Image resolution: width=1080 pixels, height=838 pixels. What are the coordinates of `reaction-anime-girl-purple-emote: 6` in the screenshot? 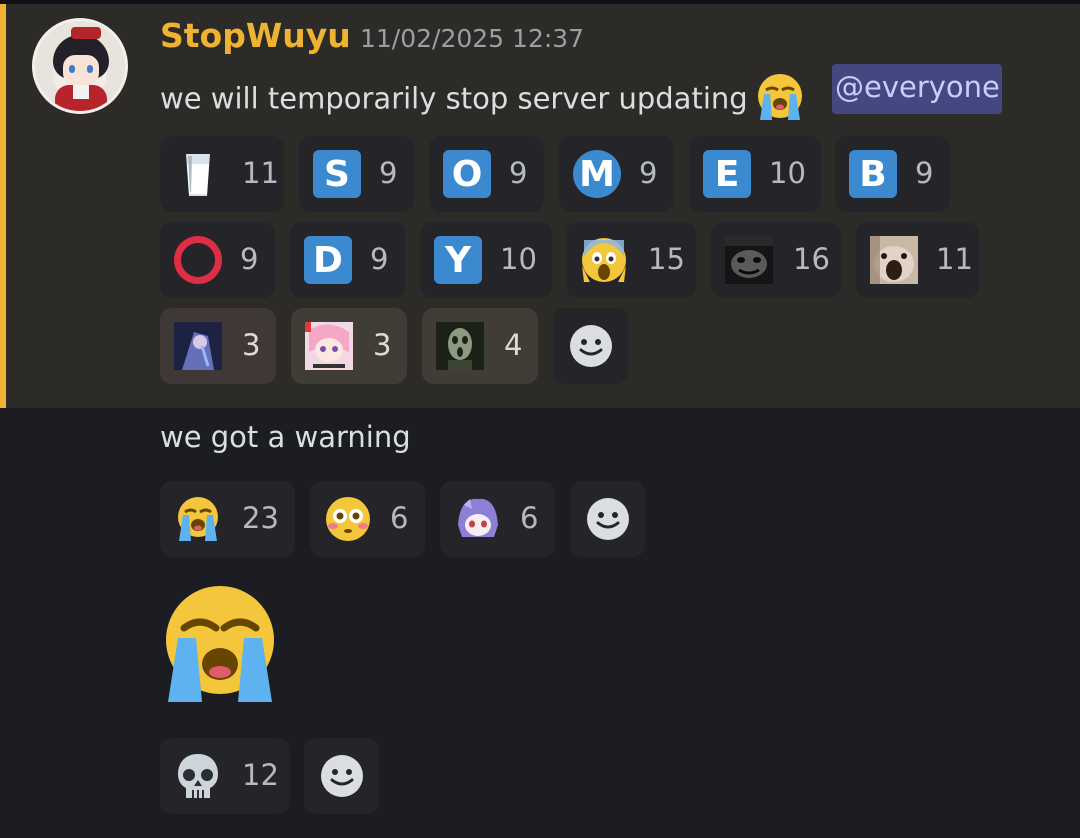 It's located at (497, 519).